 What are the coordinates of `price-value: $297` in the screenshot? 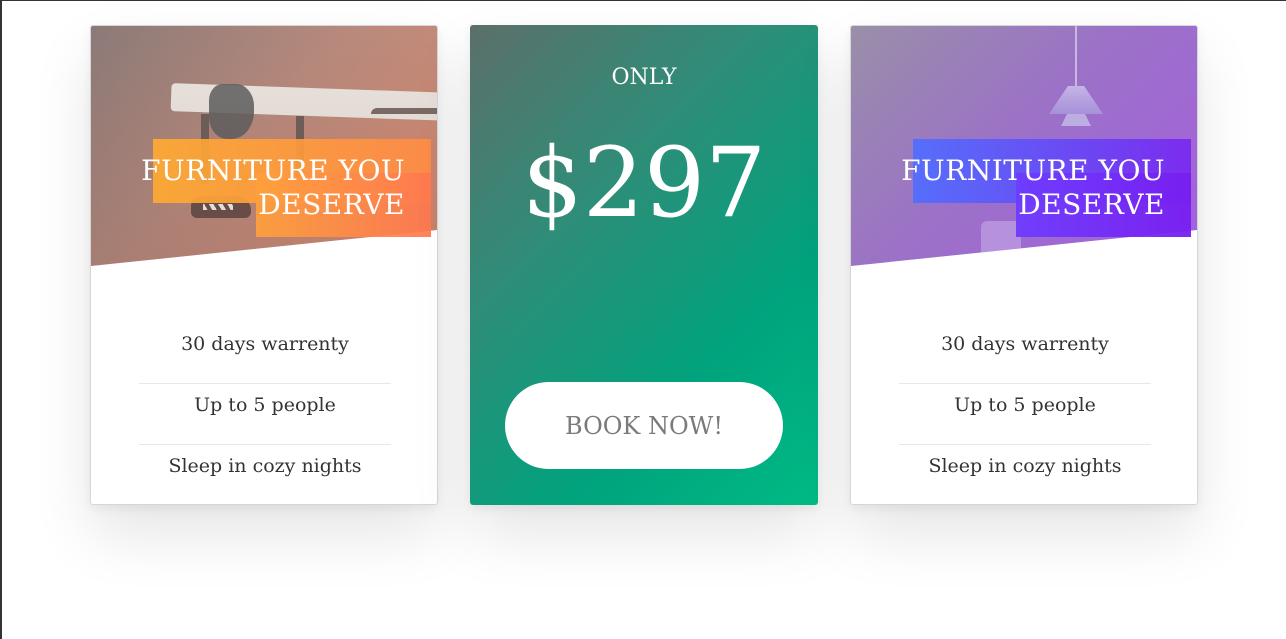 It's located at (644, 183).